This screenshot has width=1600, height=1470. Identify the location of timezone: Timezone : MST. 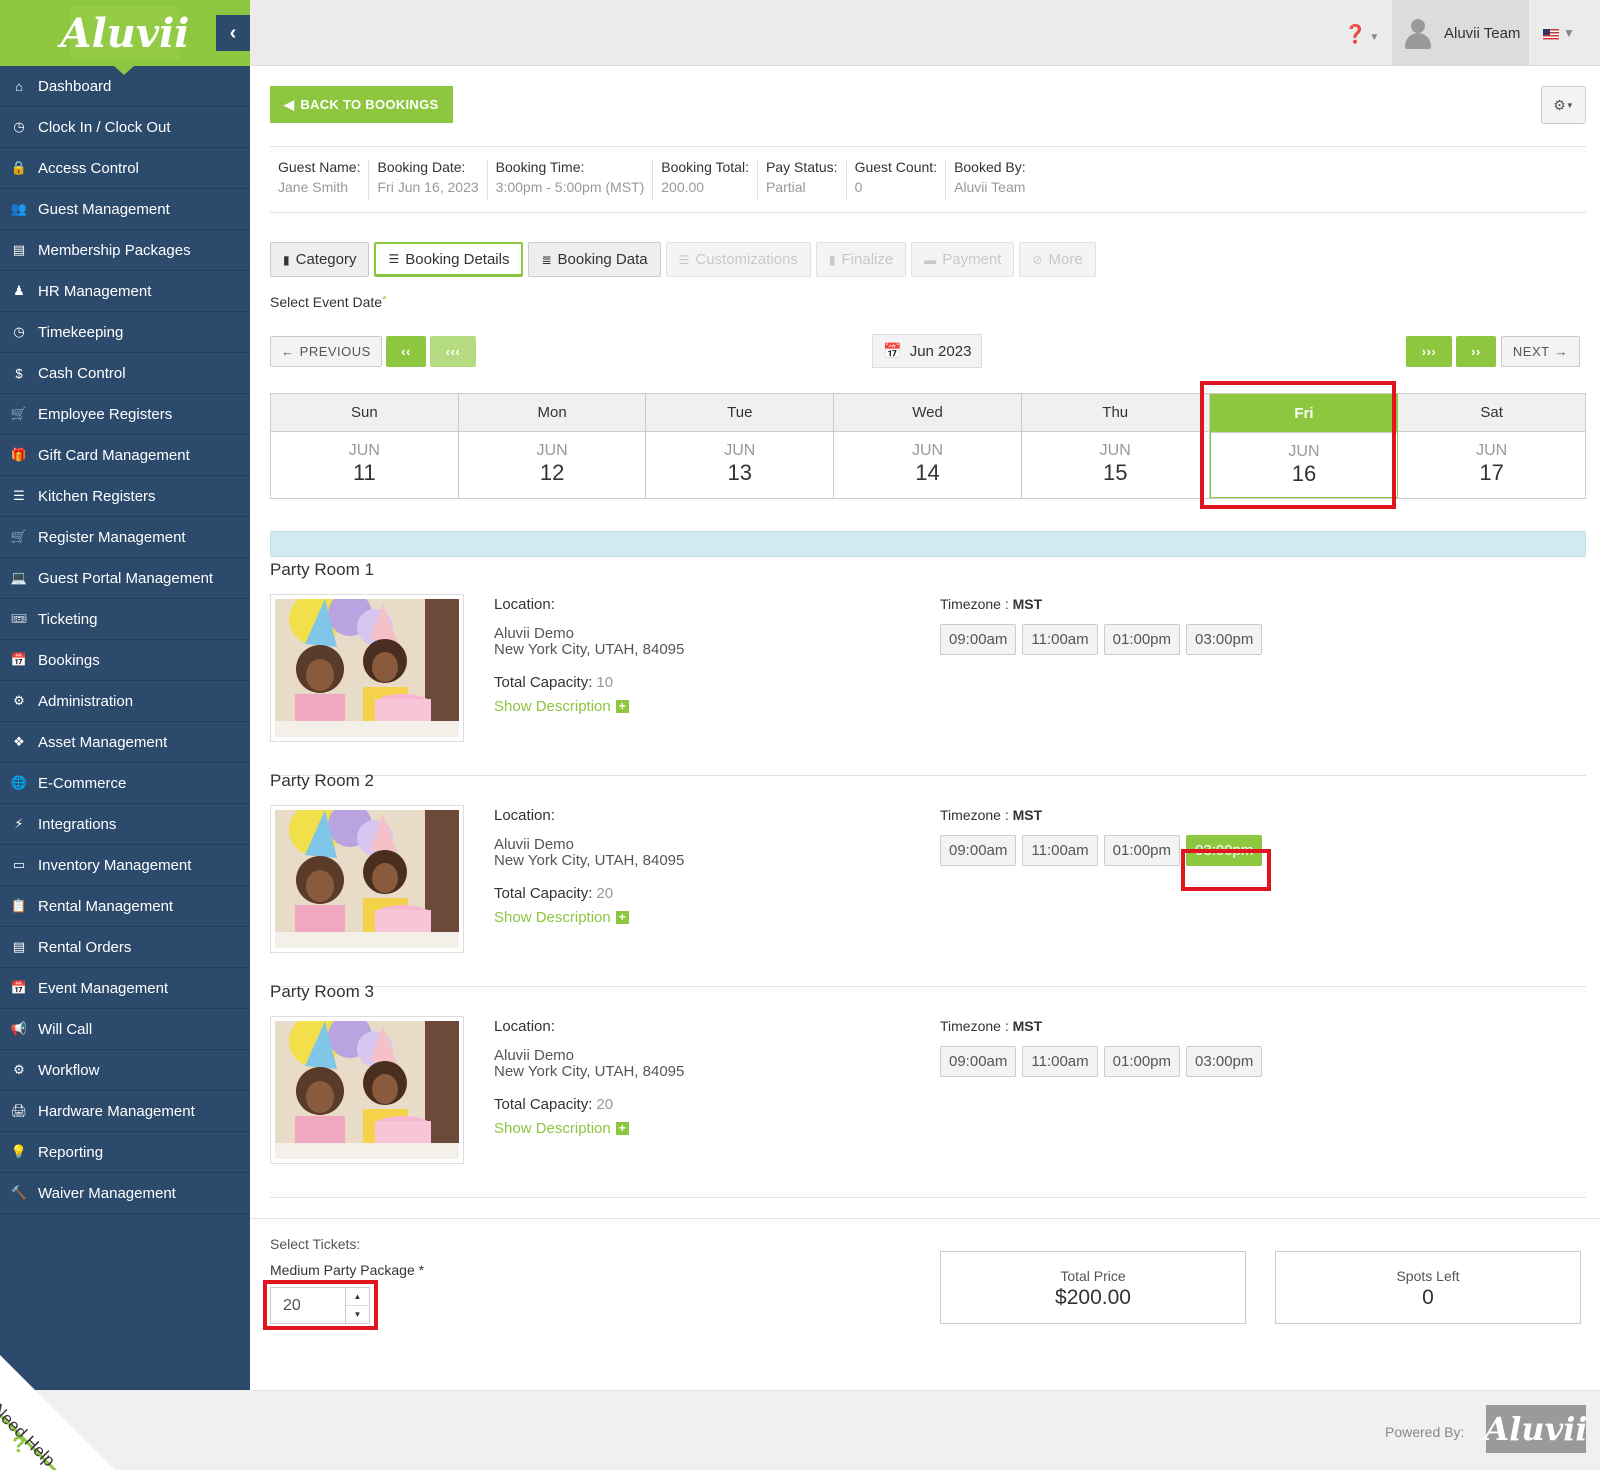
(991, 604).